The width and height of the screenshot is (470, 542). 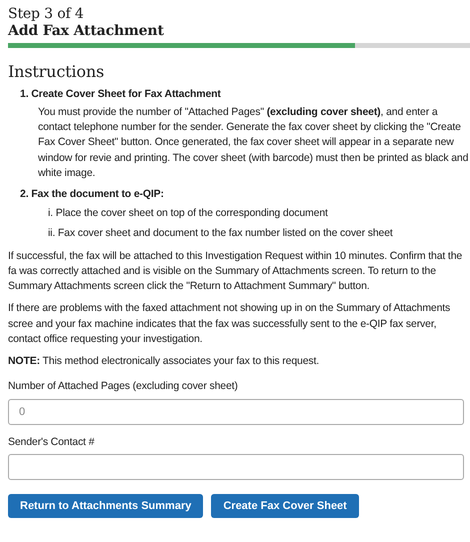 What do you see at coordinates (236, 467) in the screenshot?
I see `input-field` at bounding box center [236, 467].